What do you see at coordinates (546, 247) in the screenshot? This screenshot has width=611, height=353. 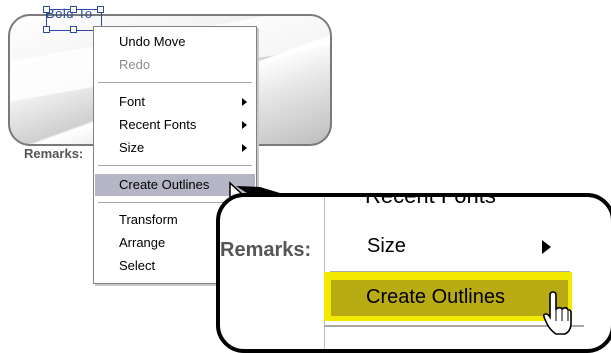 I see `zoom-submenu-arrow-icon` at bounding box center [546, 247].